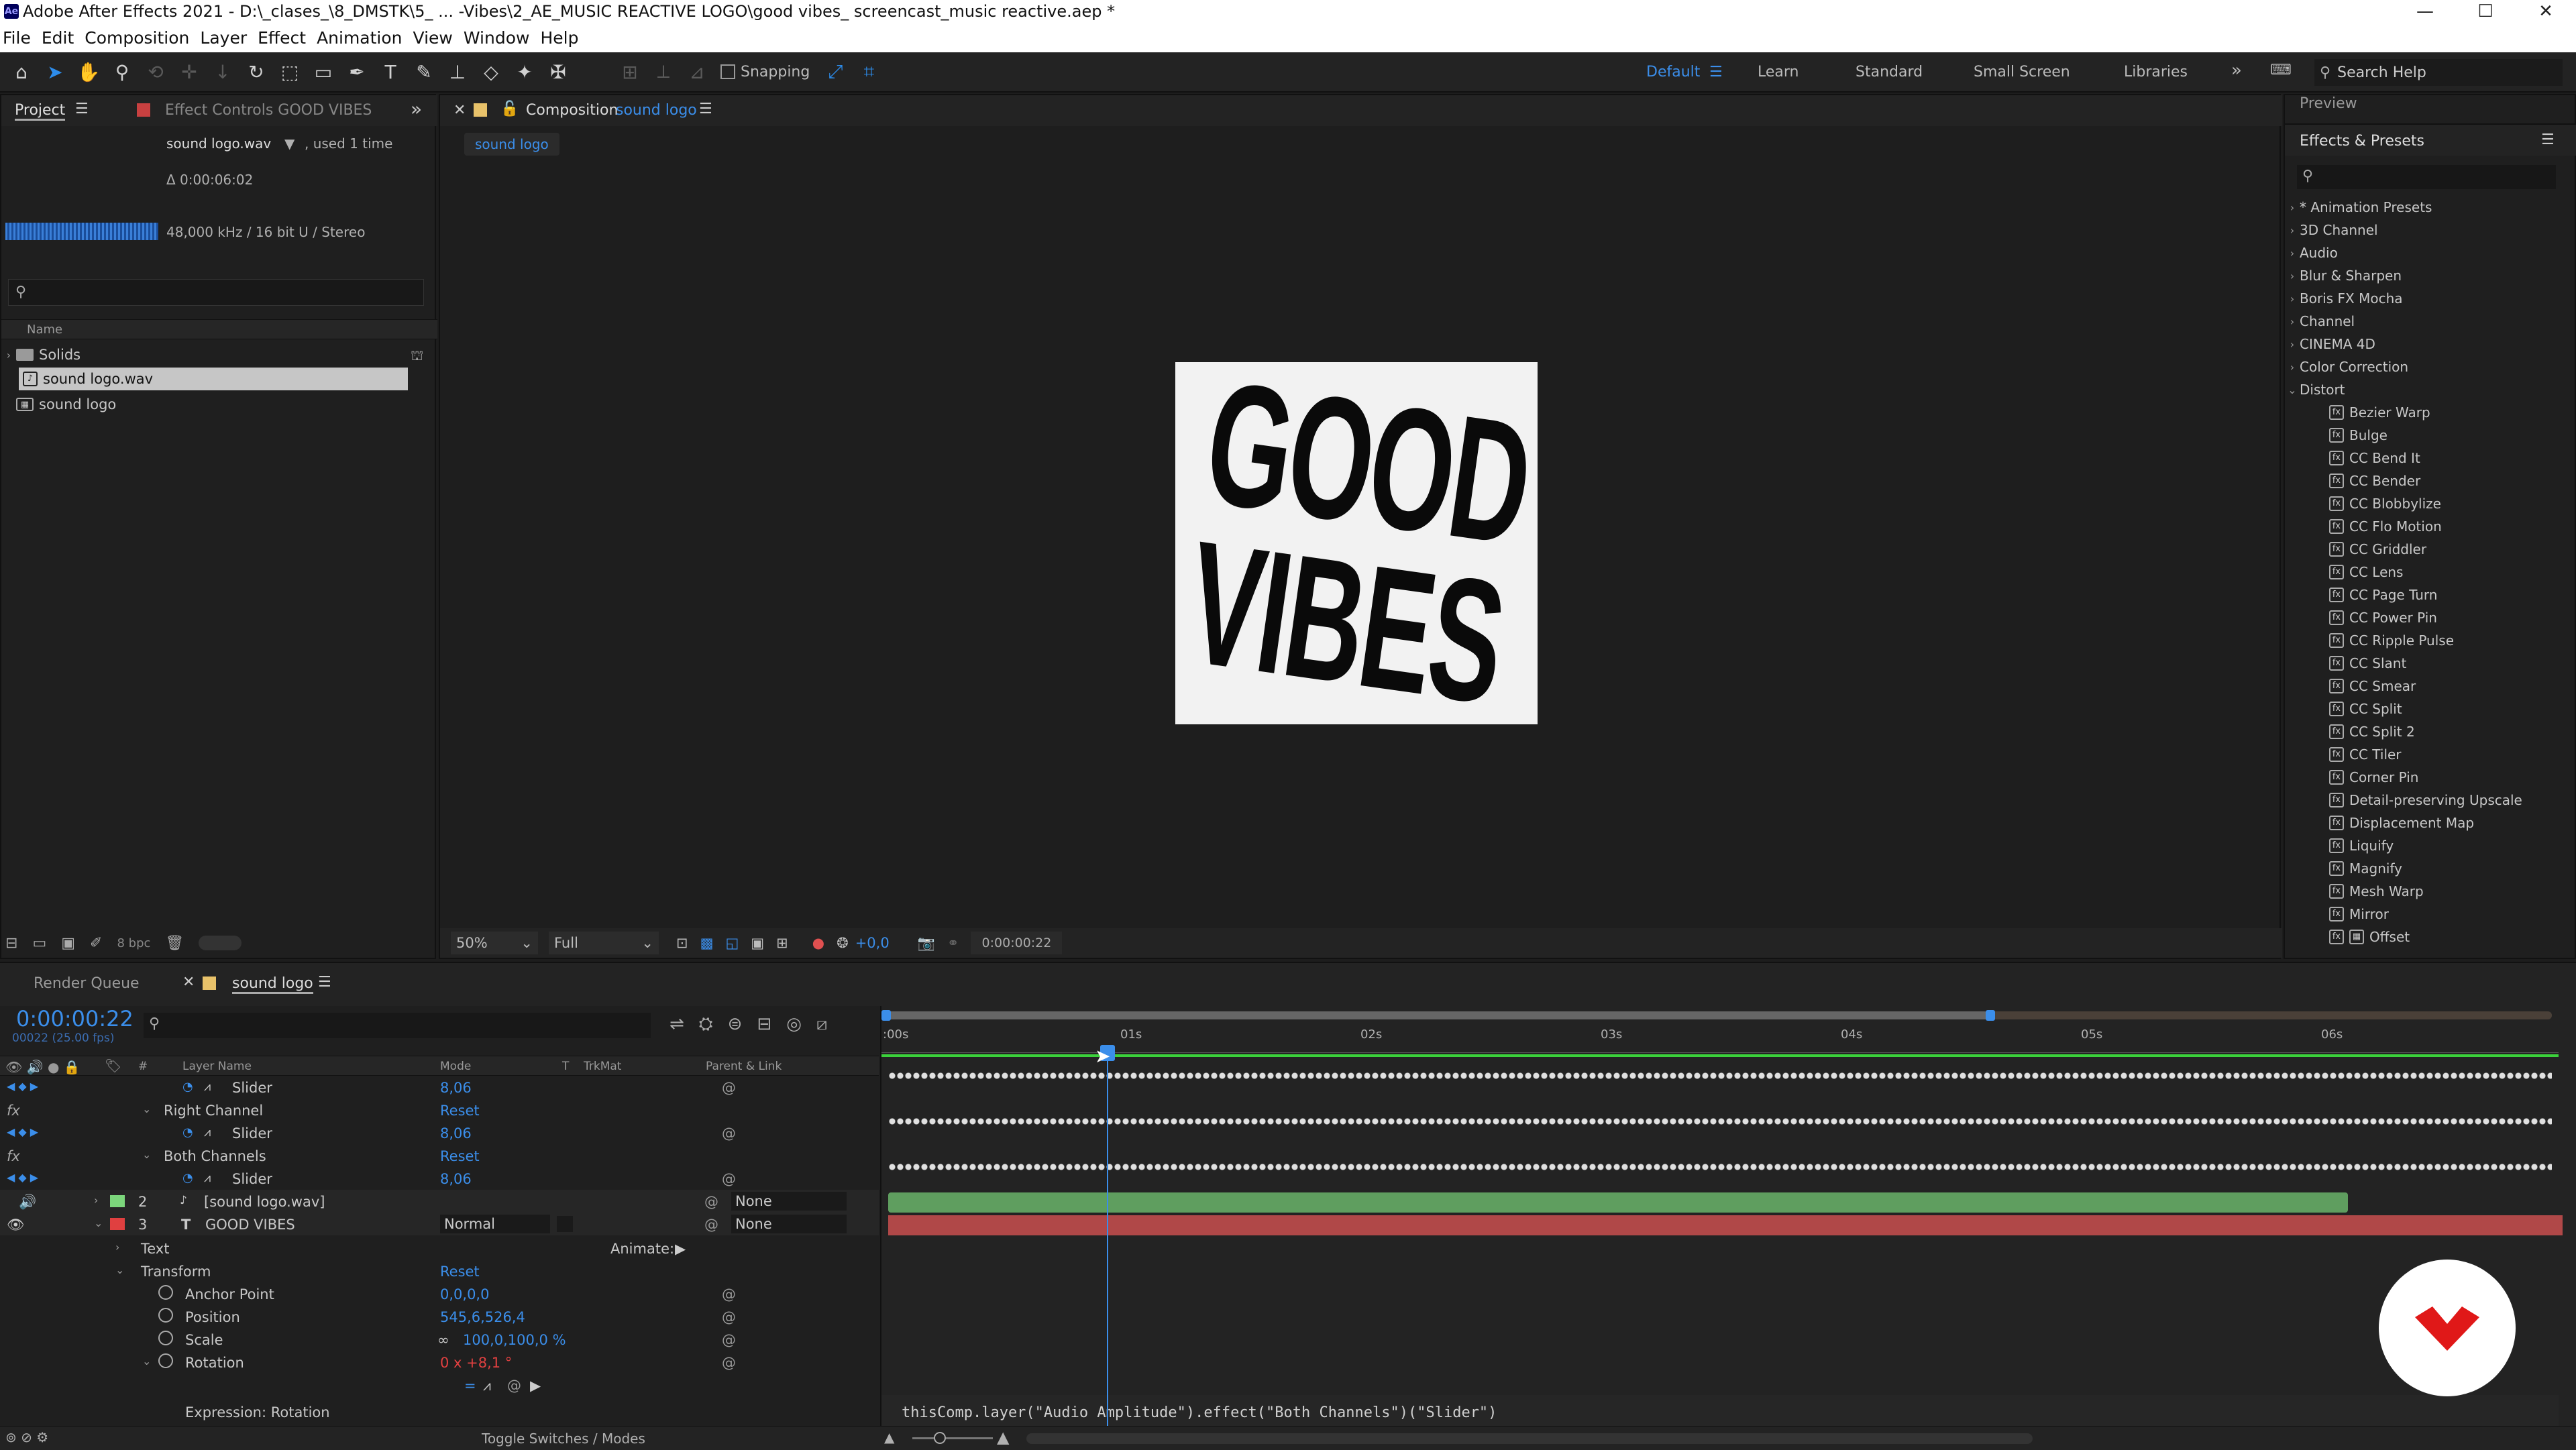  What do you see at coordinates (74, 1018) in the screenshot?
I see `current-time: 0:00:00:22` at bounding box center [74, 1018].